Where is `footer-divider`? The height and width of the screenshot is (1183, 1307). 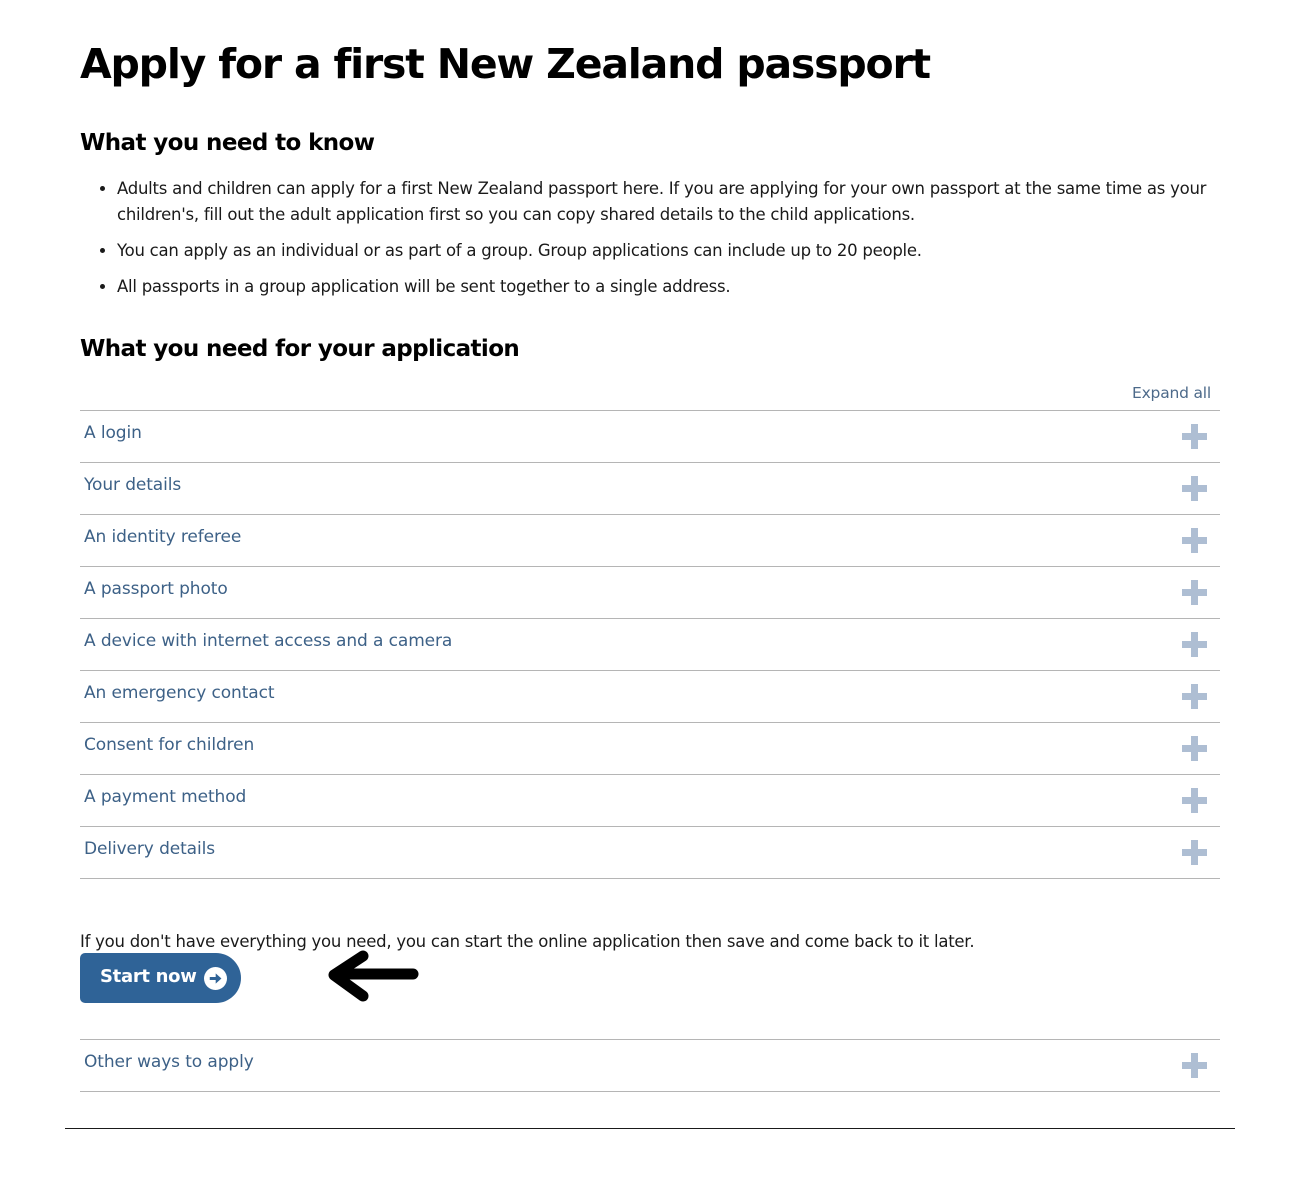 footer-divider is located at coordinates (650, 1128).